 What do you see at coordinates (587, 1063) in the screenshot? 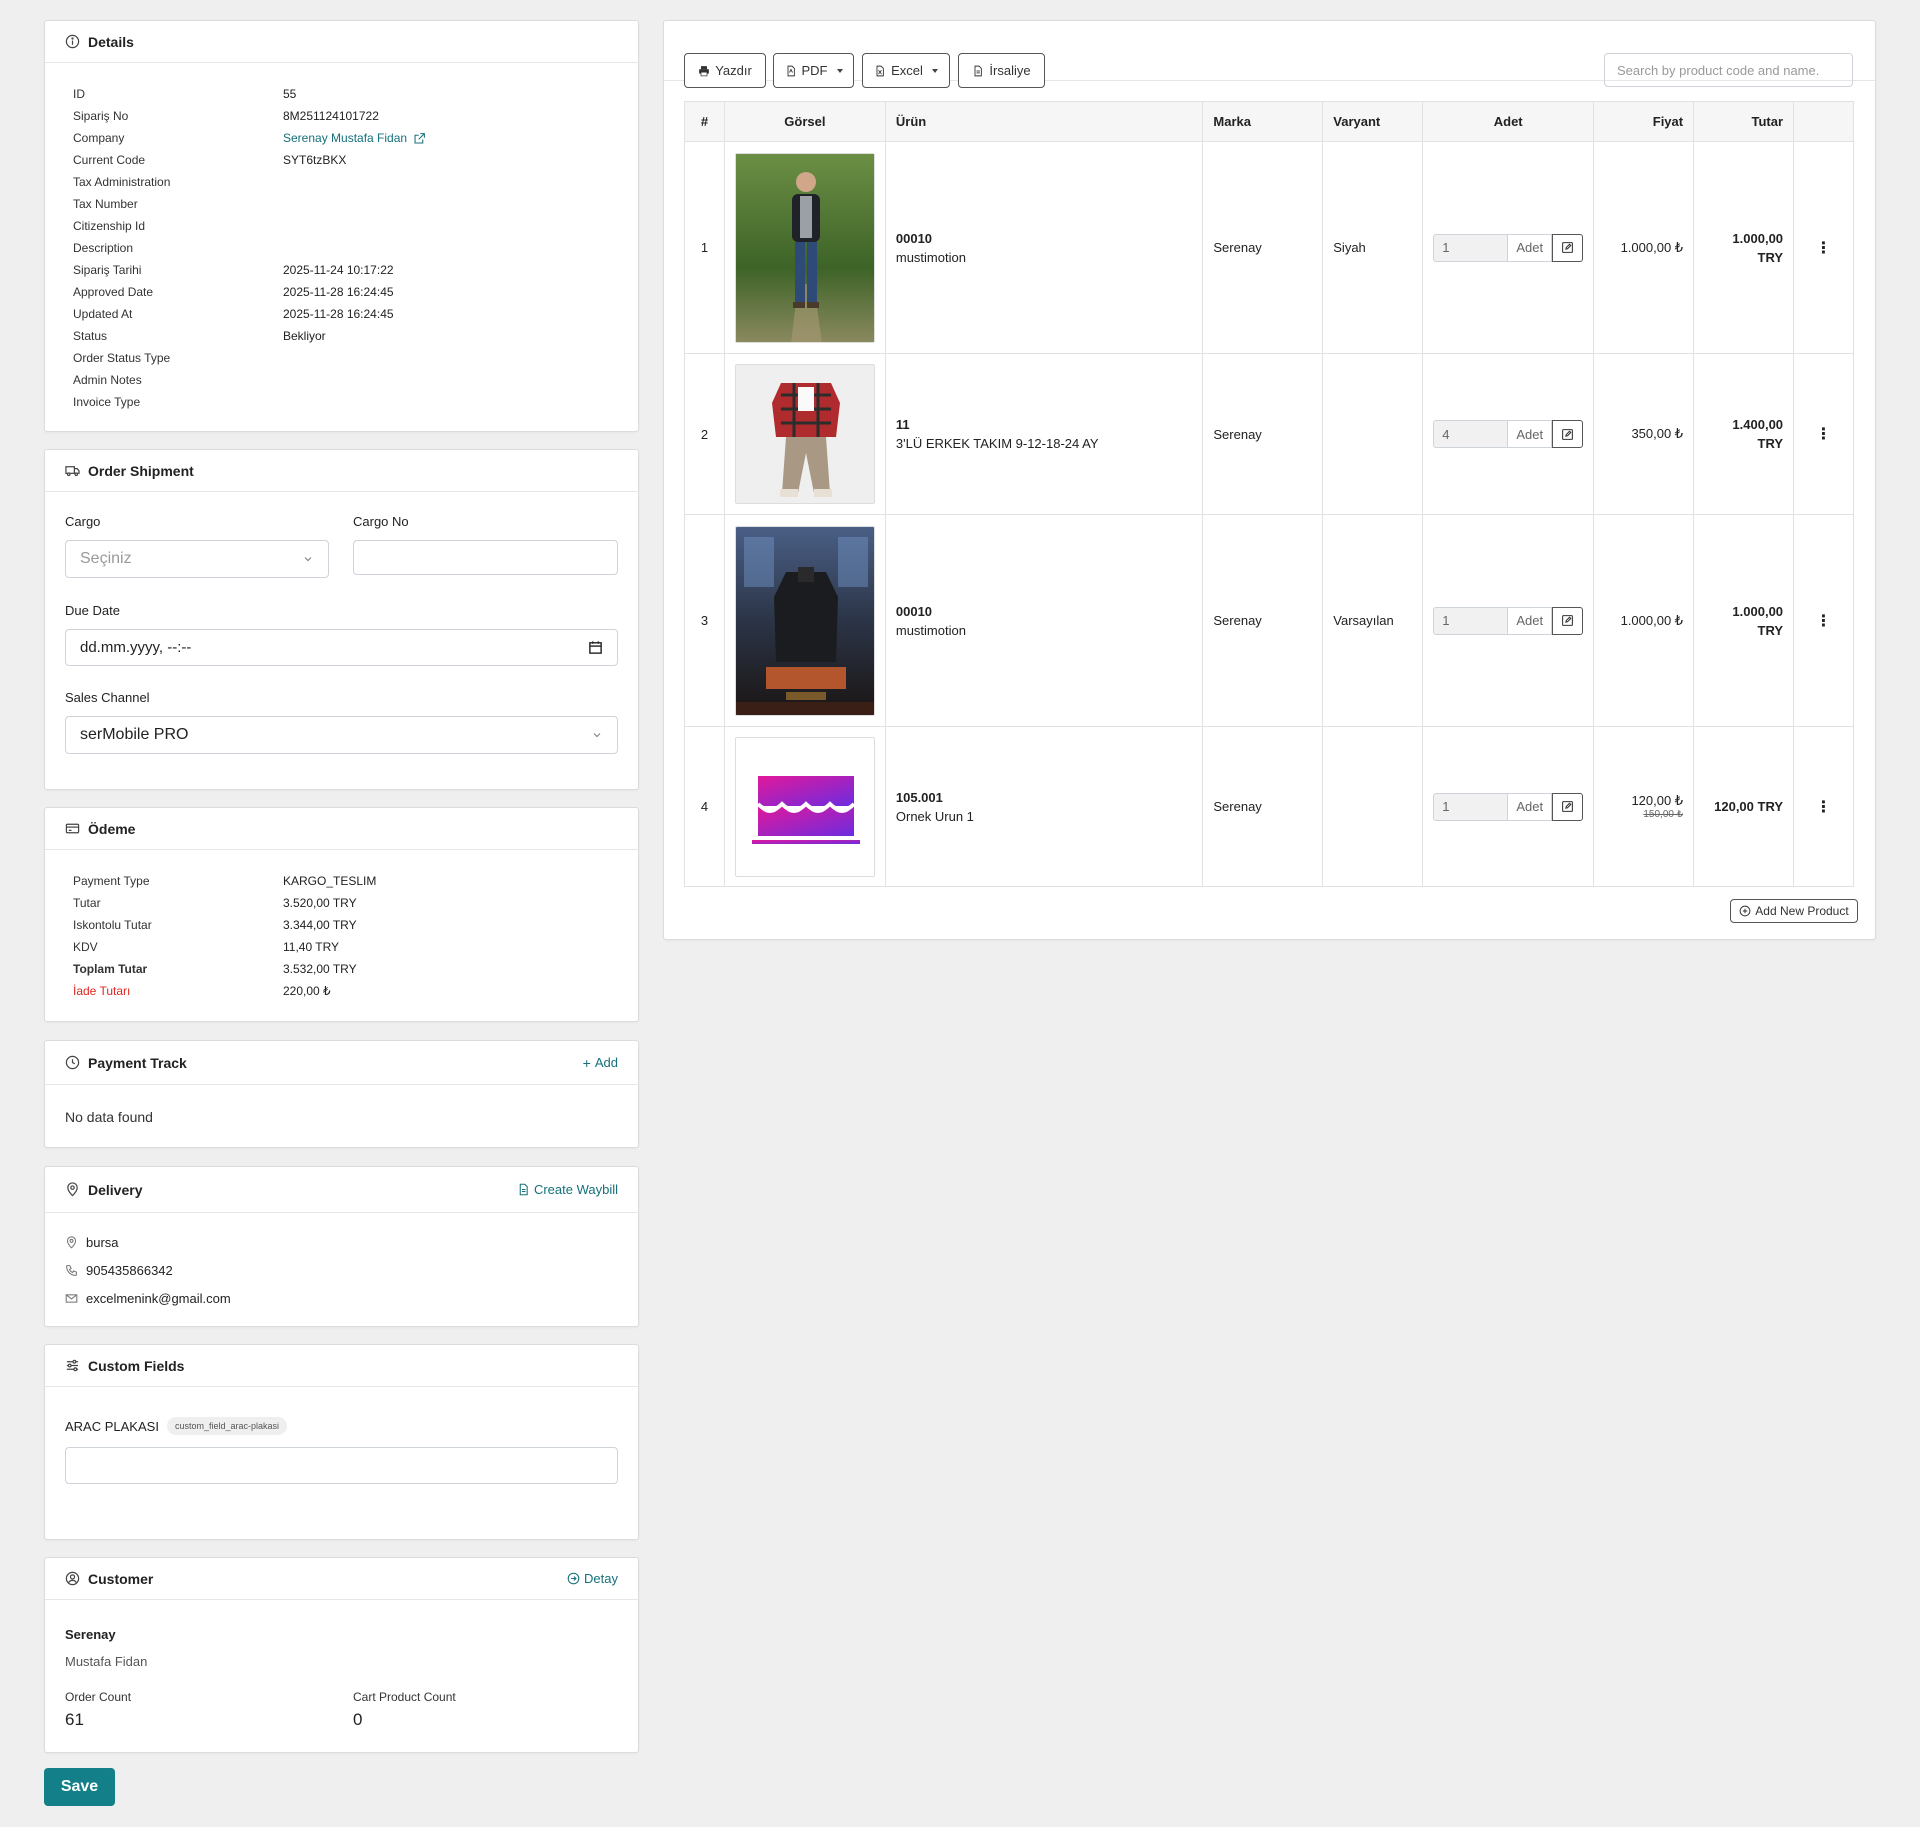
I see `plus-icon: +` at bounding box center [587, 1063].